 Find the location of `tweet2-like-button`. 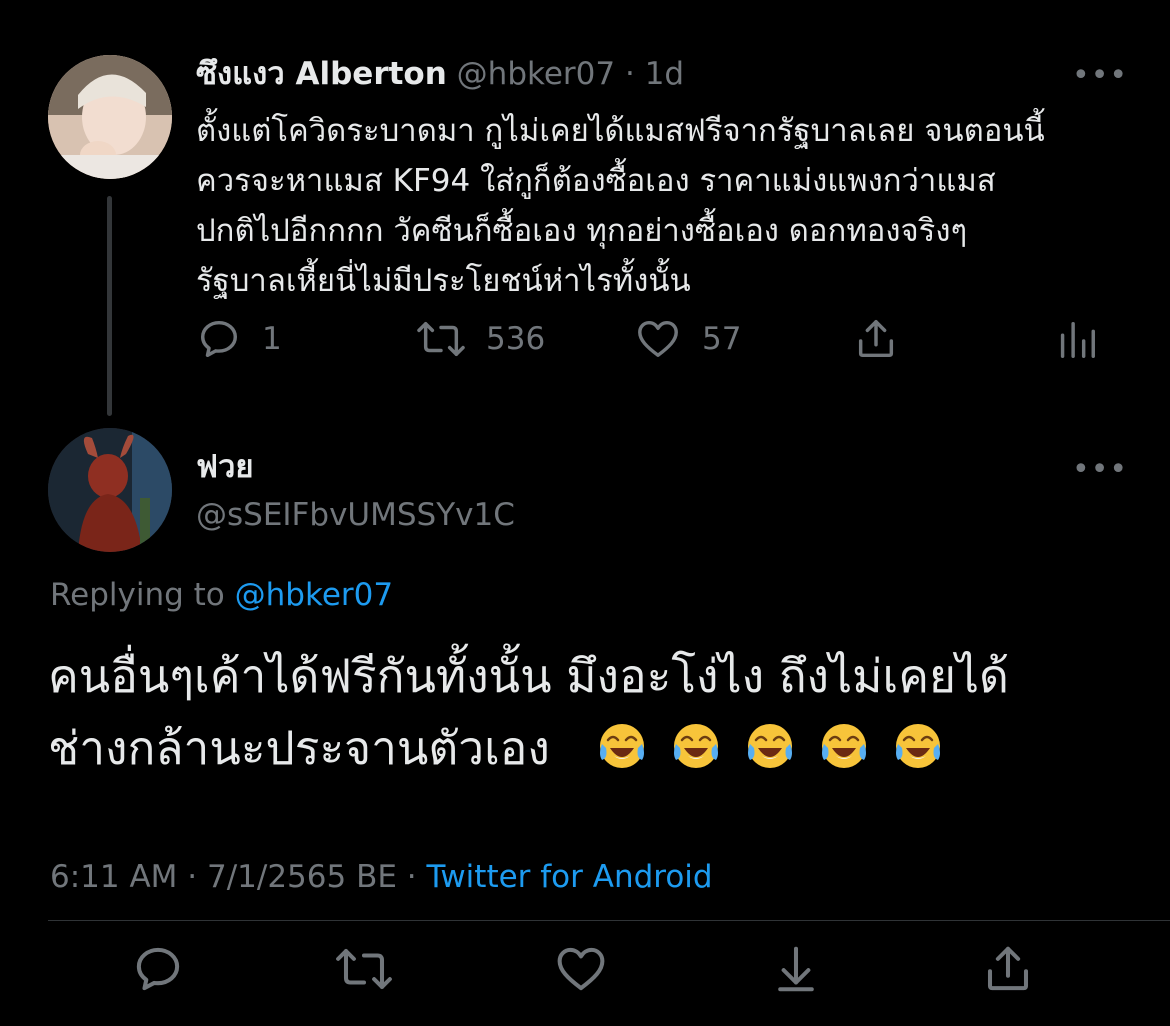

tweet2-like-button is located at coordinates (581, 969).